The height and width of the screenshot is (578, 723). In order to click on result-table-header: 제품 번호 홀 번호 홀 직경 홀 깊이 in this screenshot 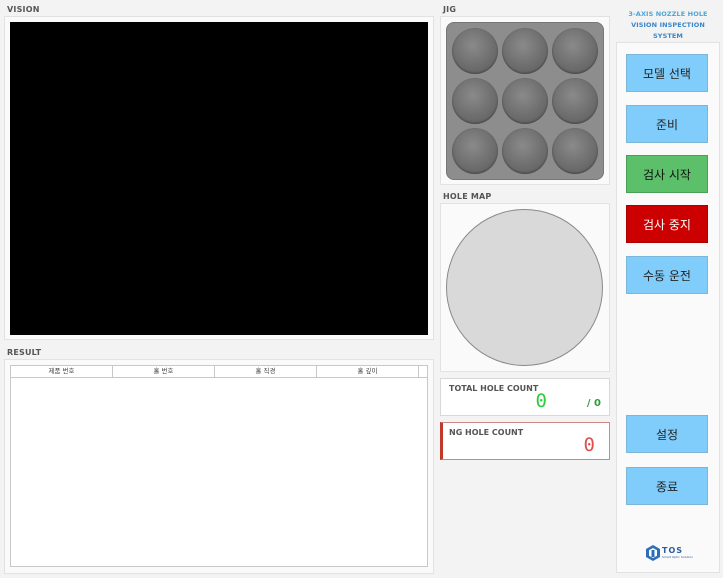, I will do `click(219, 372)`.